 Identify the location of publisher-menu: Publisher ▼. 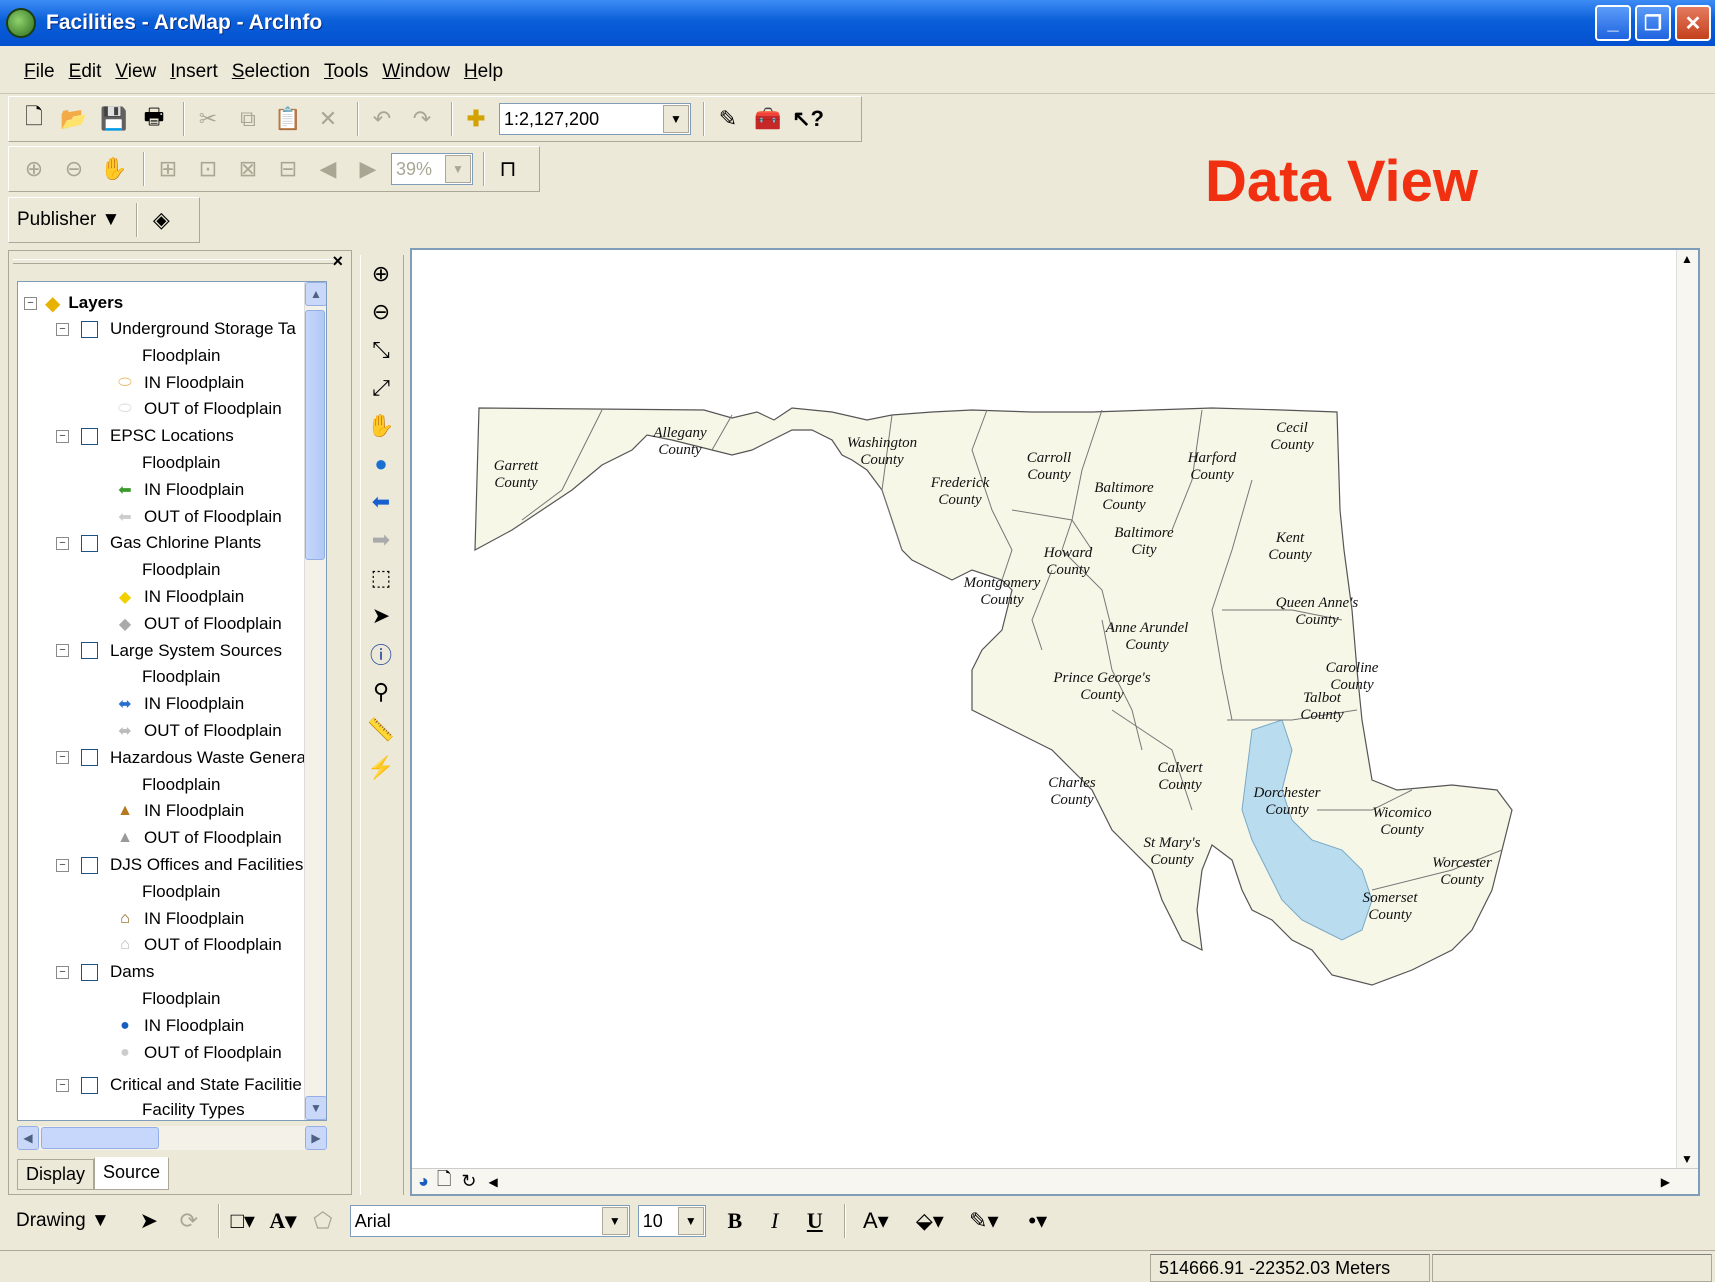
(68, 220).